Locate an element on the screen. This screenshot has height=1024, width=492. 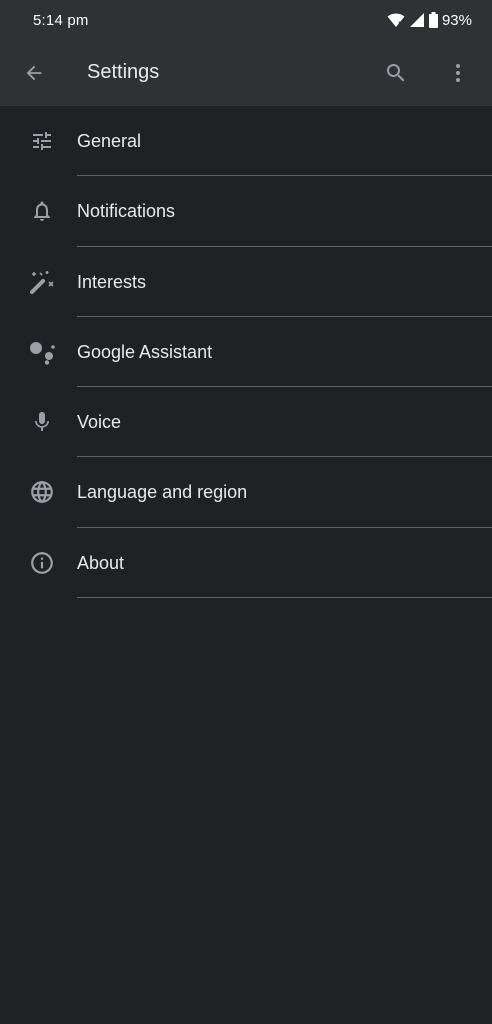
battery-percent: 93% is located at coordinates (456, 20).